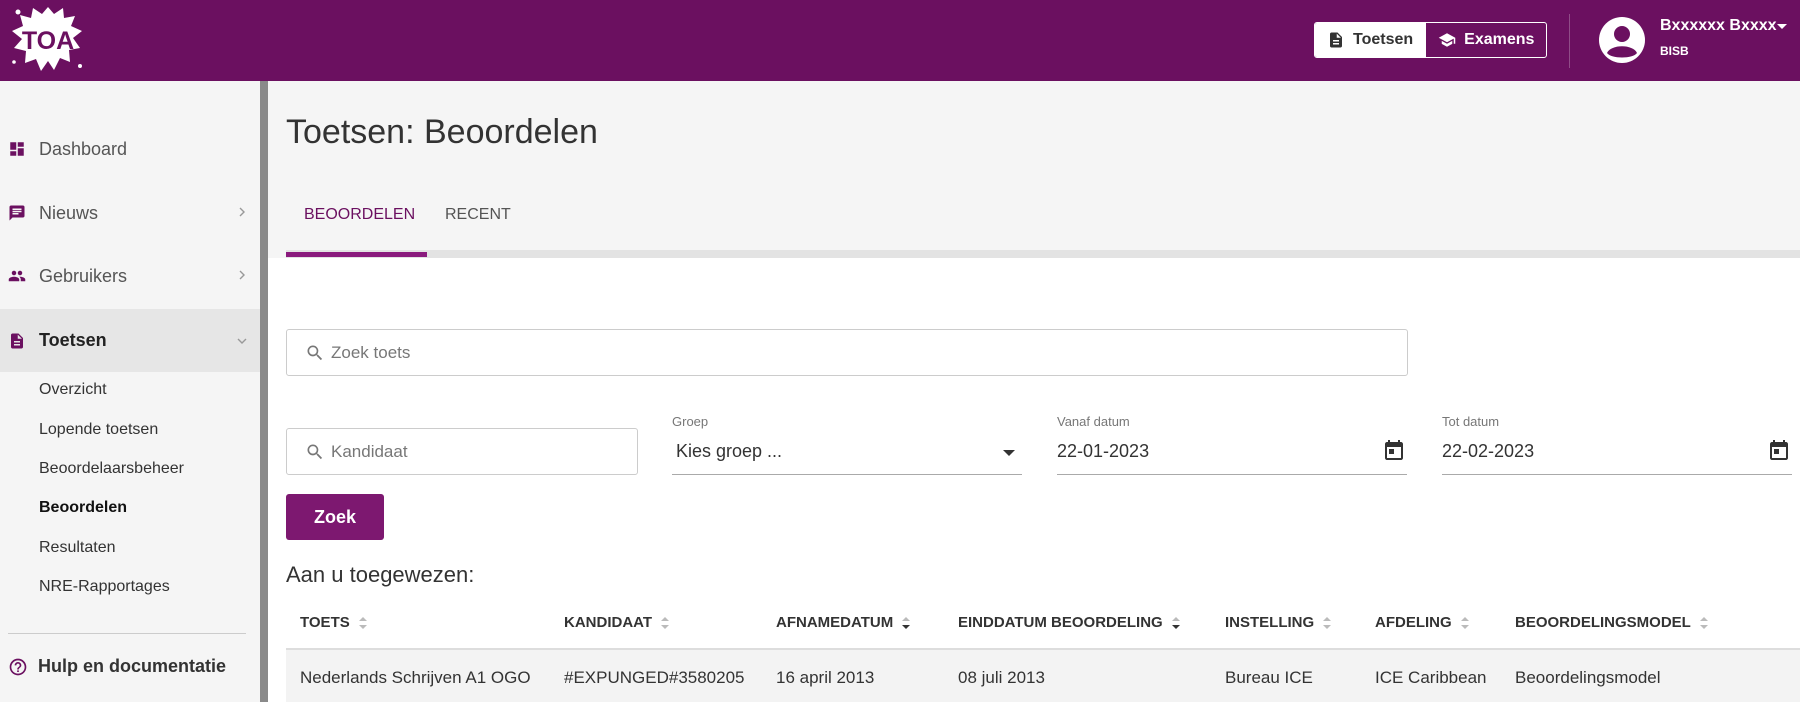 Image resolution: width=1800 pixels, height=702 pixels. What do you see at coordinates (264, 391) in the screenshot?
I see `sidebar-scrollbar` at bounding box center [264, 391].